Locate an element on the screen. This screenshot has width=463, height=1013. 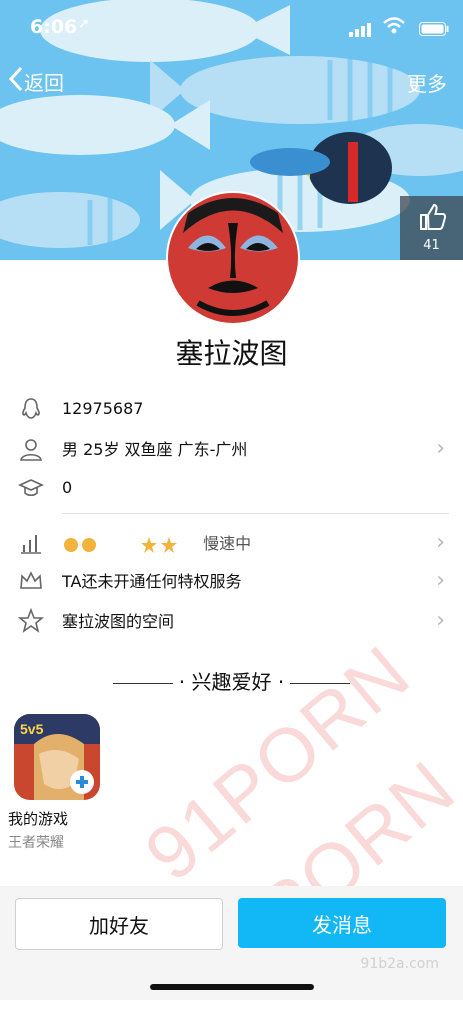
qq-age: 0 is located at coordinates (67, 487).